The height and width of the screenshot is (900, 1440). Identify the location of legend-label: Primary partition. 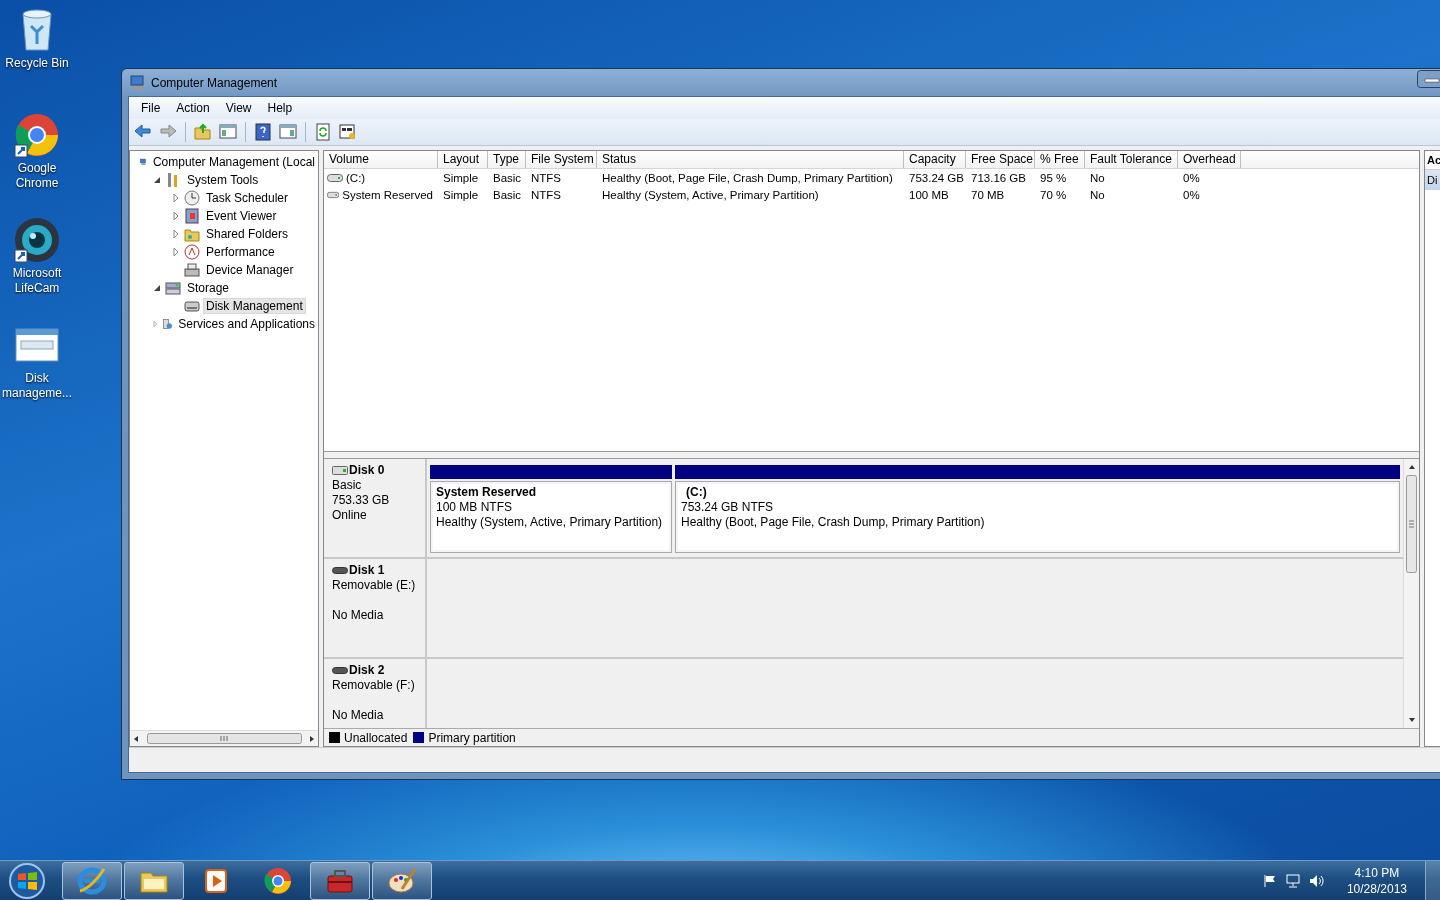
(472, 737).